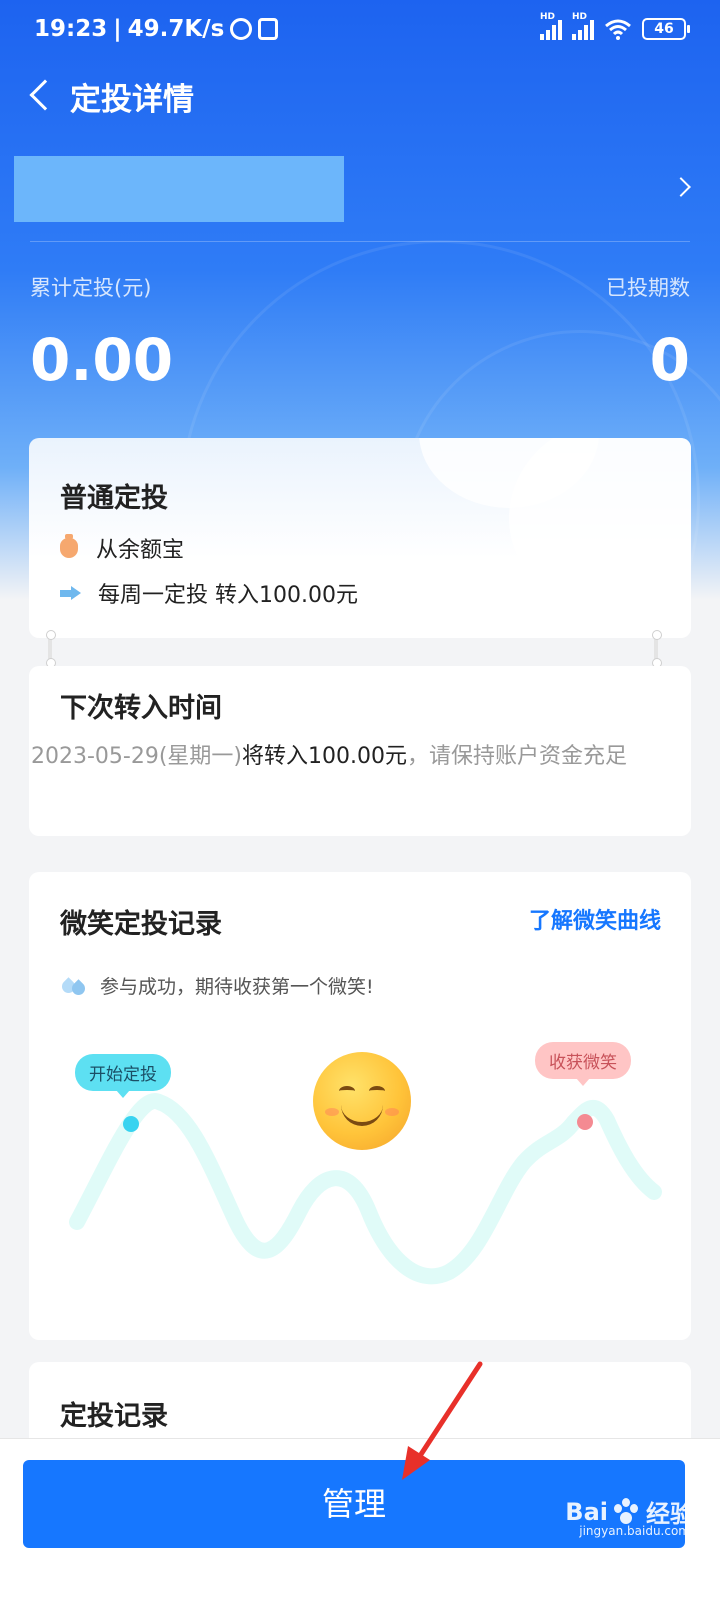 This screenshot has height=1600, width=720. I want to click on status-left: 19:23 | 49.7K/s, so click(156, 29).